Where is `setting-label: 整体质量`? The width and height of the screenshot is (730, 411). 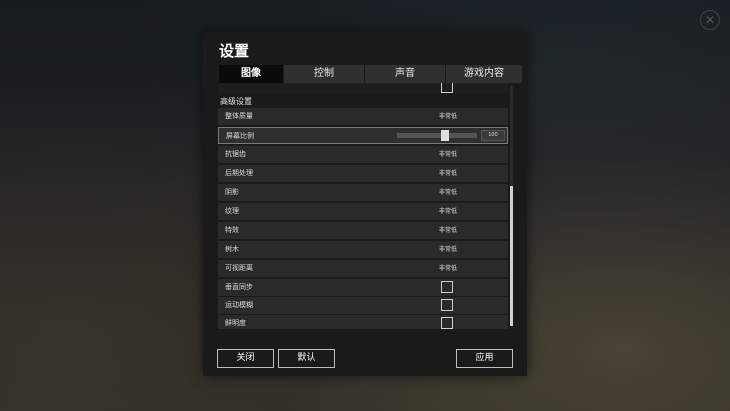
setting-label: 整体质量 is located at coordinates (239, 116).